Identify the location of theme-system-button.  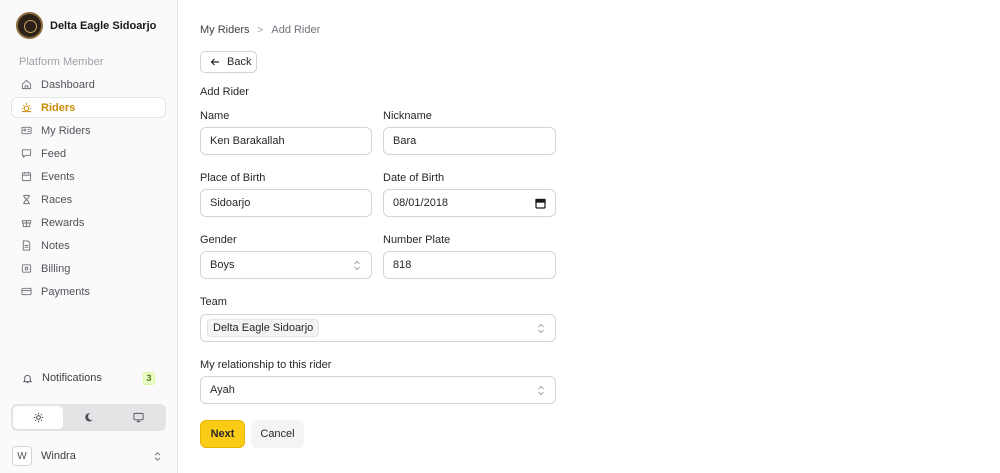
(139, 417).